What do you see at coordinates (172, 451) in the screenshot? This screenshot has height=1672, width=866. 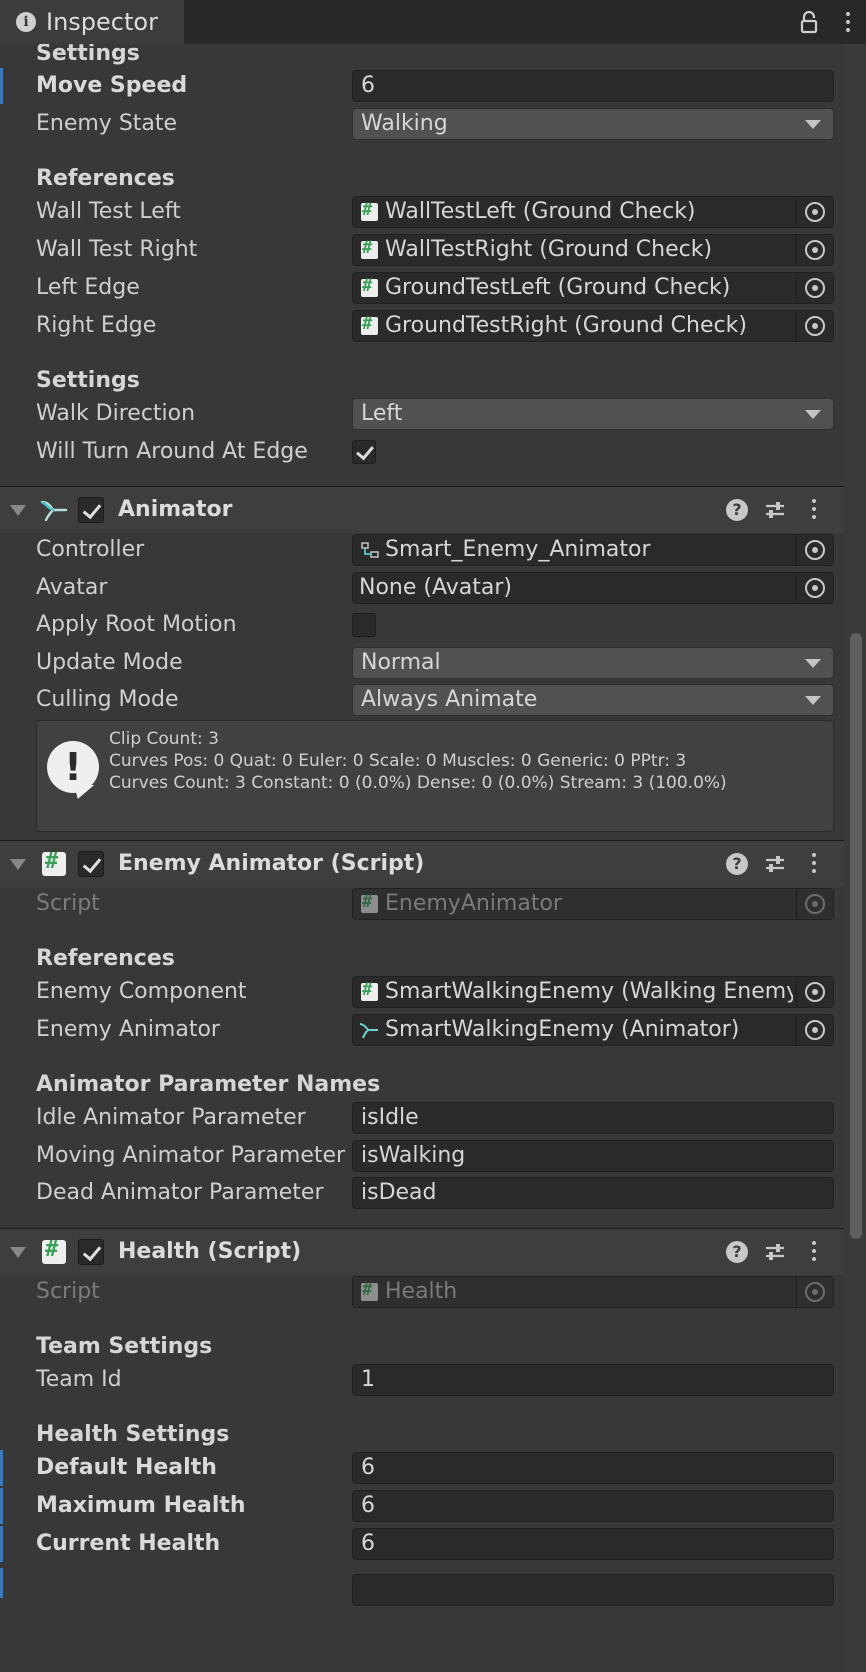 I see `turn-around-label: Will Turn Around At Edge` at bounding box center [172, 451].